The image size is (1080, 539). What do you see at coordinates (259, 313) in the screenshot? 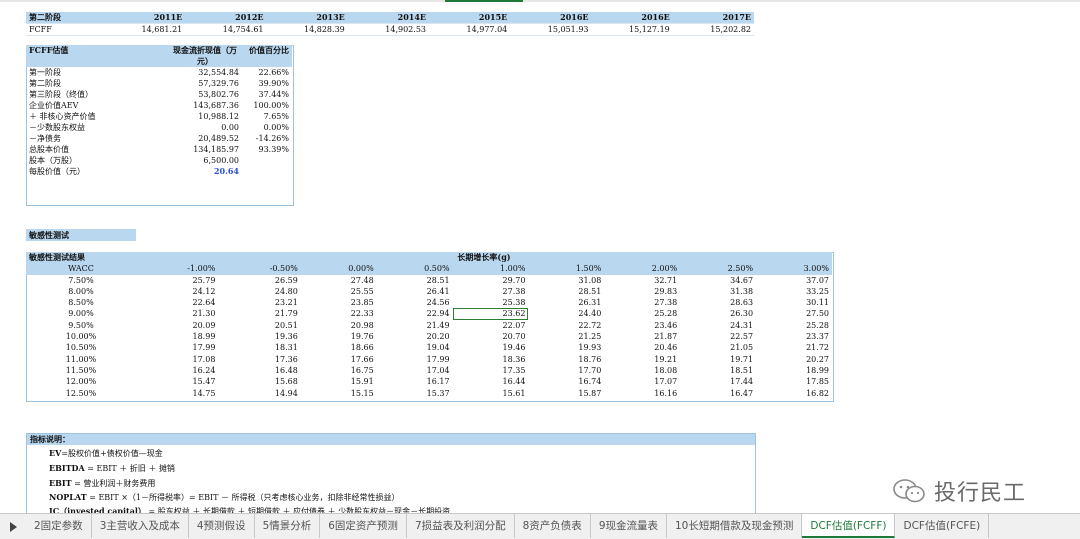
I see `sensitivity-value-cell: 21.79` at bounding box center [259, 313].